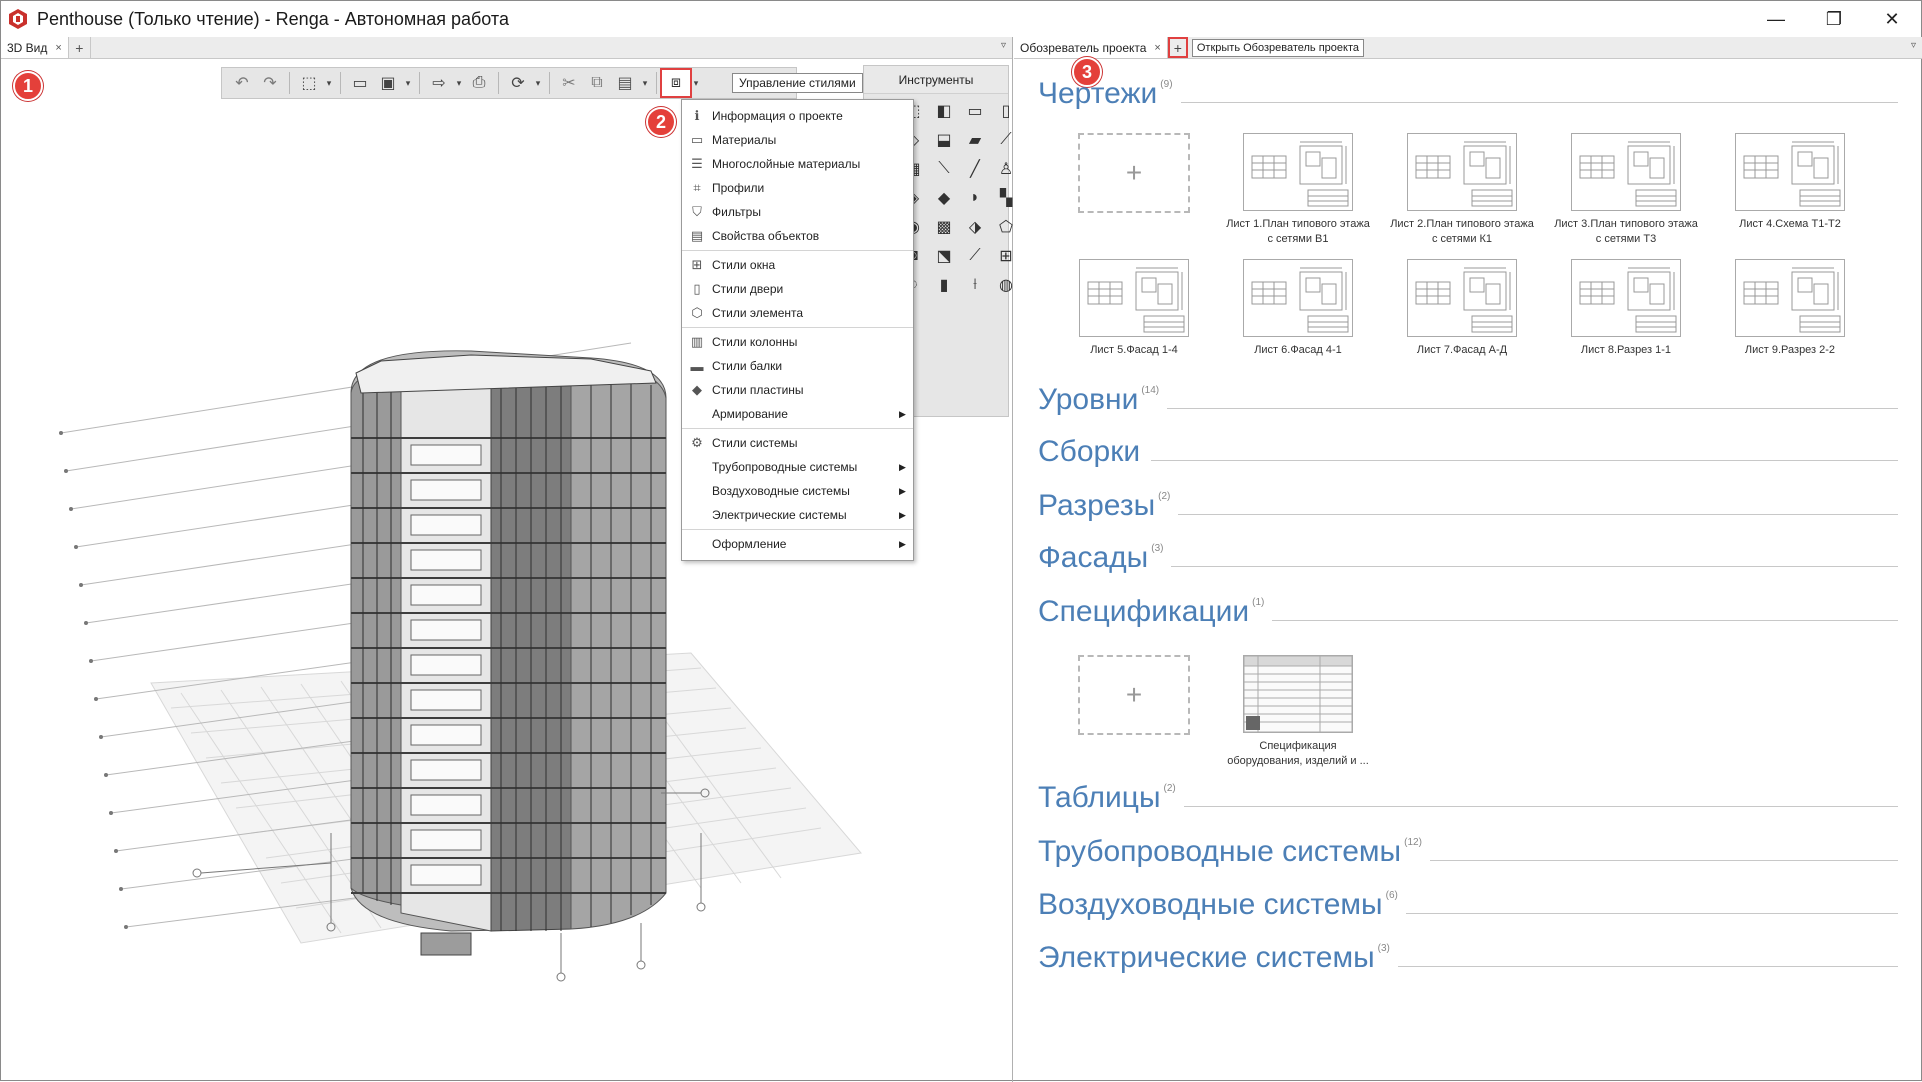 This screenshot has width=1922, height=1082. I want to click on menu-item-label: Армирование, so click(750, 414).